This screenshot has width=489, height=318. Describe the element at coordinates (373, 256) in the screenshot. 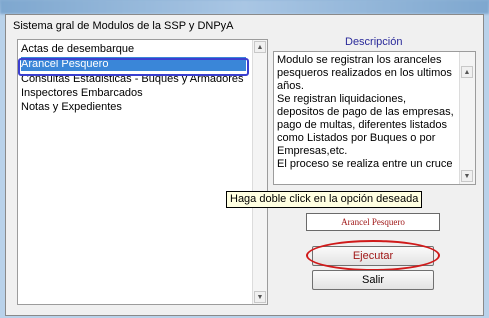

I see `run-button: Ejecutar` at that location.